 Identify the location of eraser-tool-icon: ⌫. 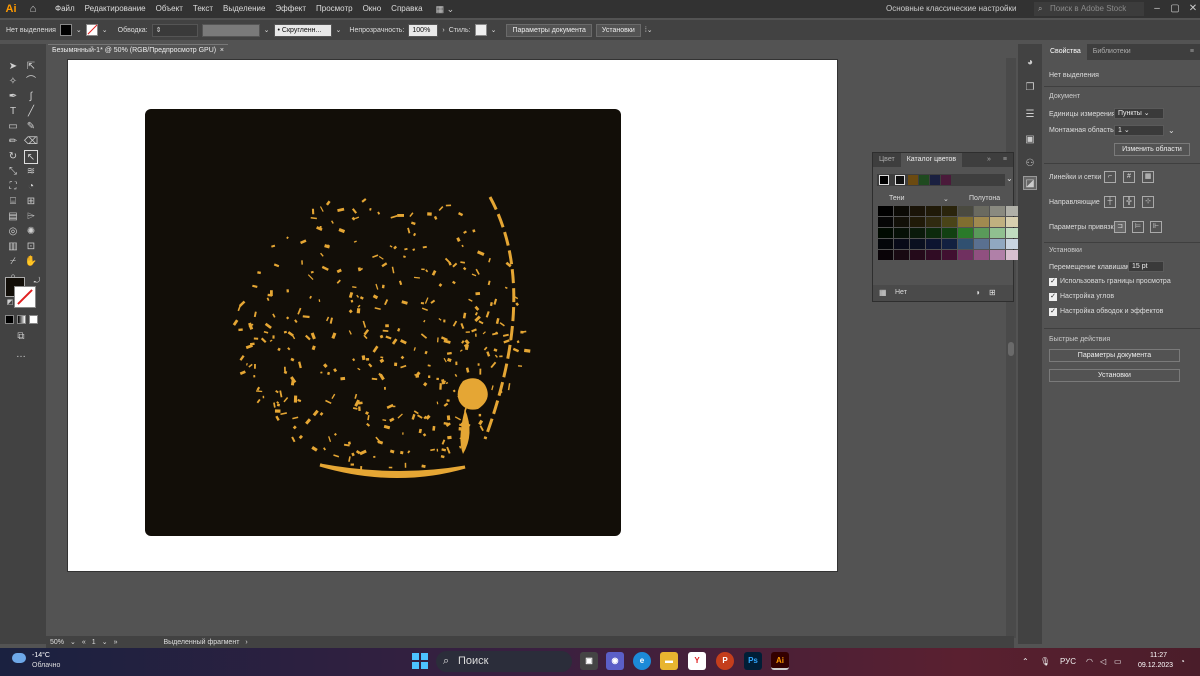
(31, 142).